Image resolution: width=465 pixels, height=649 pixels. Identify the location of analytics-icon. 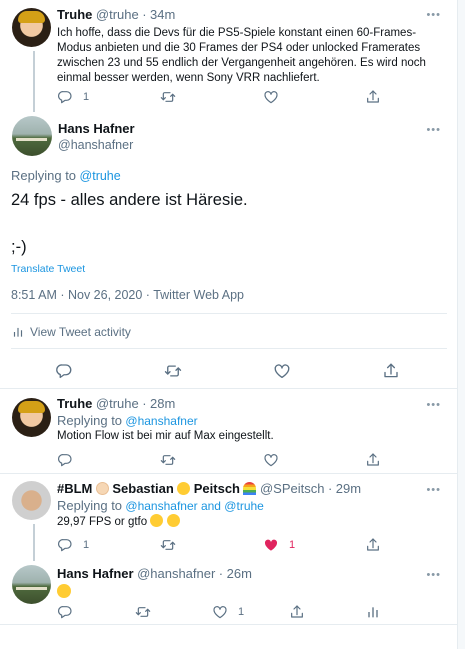
(373, 612).